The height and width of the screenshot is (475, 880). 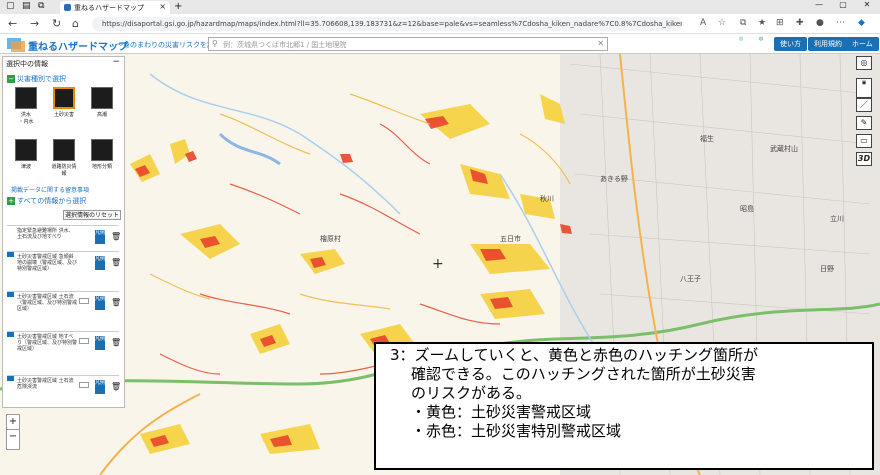 What do you see at coordinates (780, 23) in the screenshot?
I see `collections-toolbar-icon: ⊞` at bounding box center [780, 23].